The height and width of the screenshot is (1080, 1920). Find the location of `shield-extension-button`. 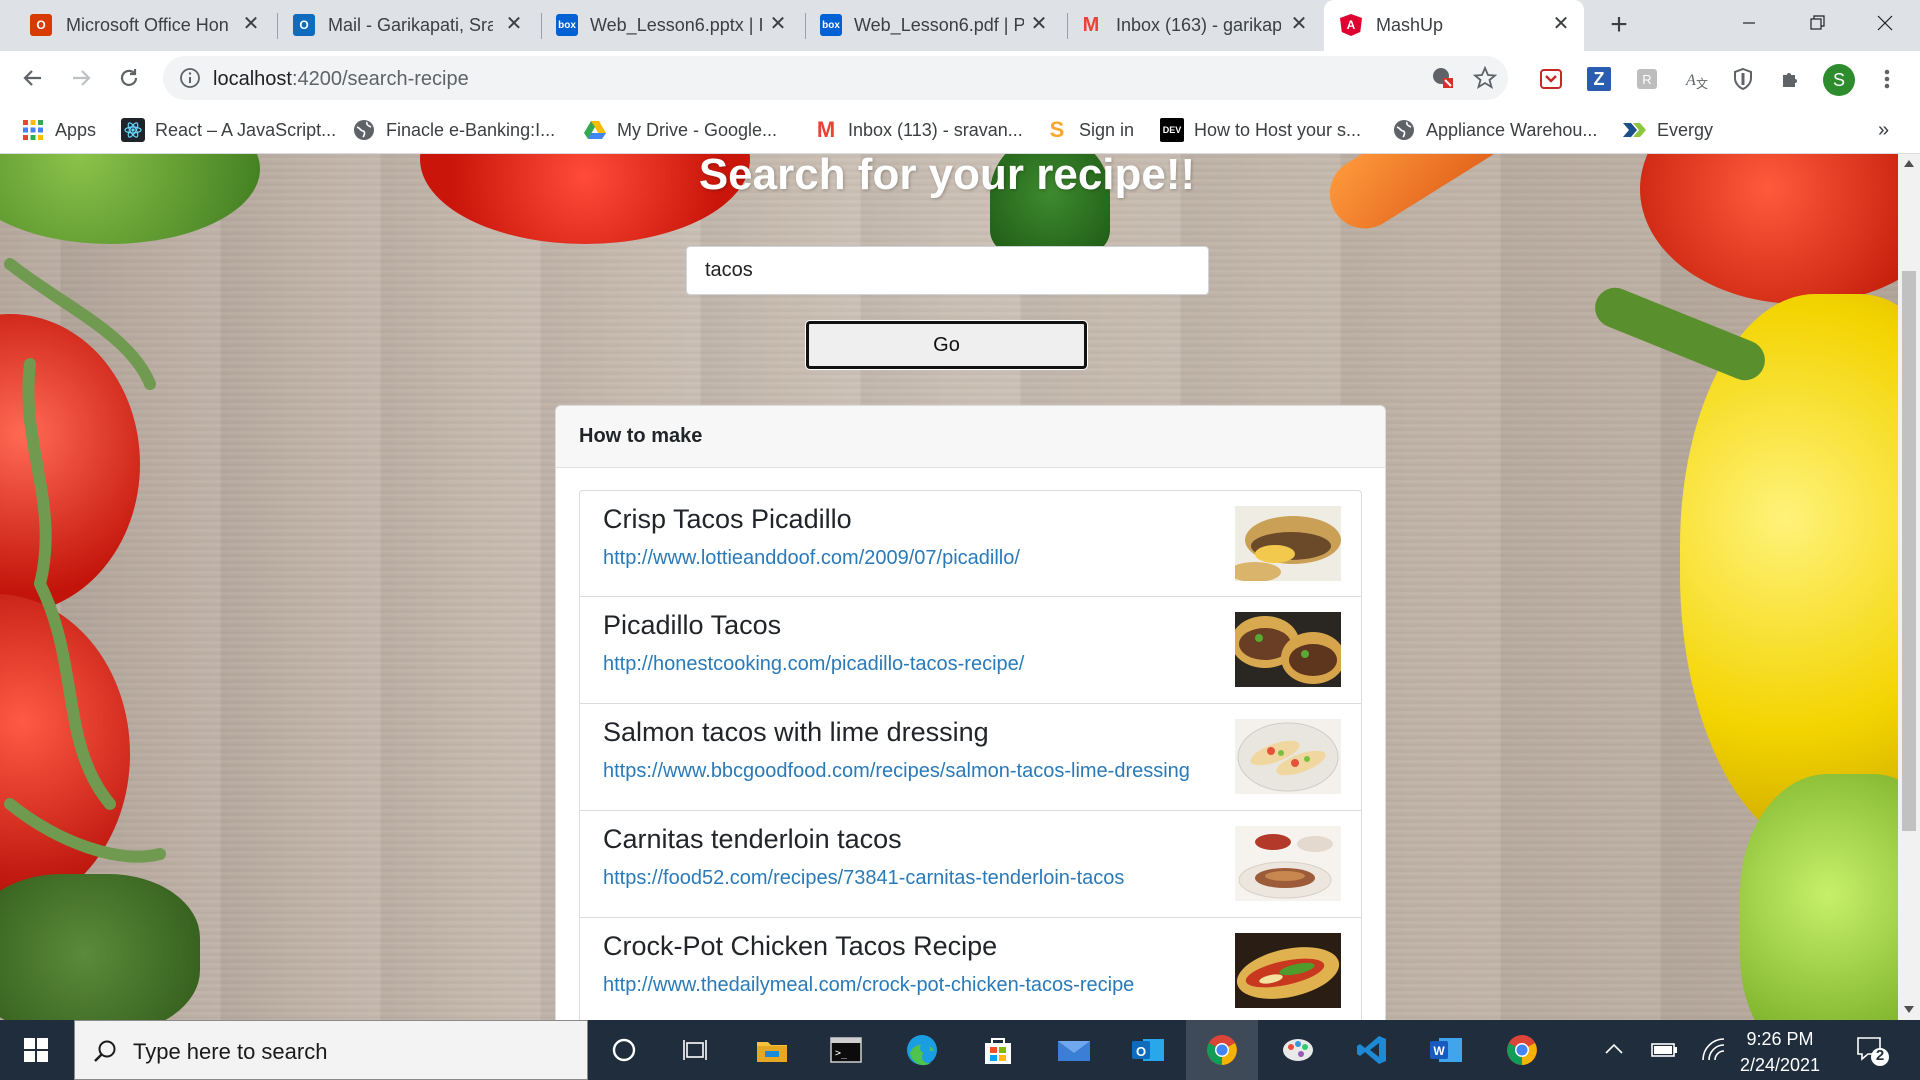

shield-extension-button is located at coordinates (1743, 79).